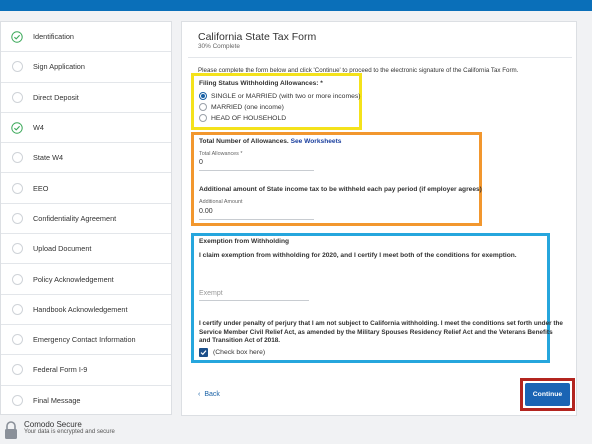  Describe the element at coordinates (219, 46) in the screenshot. I see `progress-text: 30% Complete` at that location.